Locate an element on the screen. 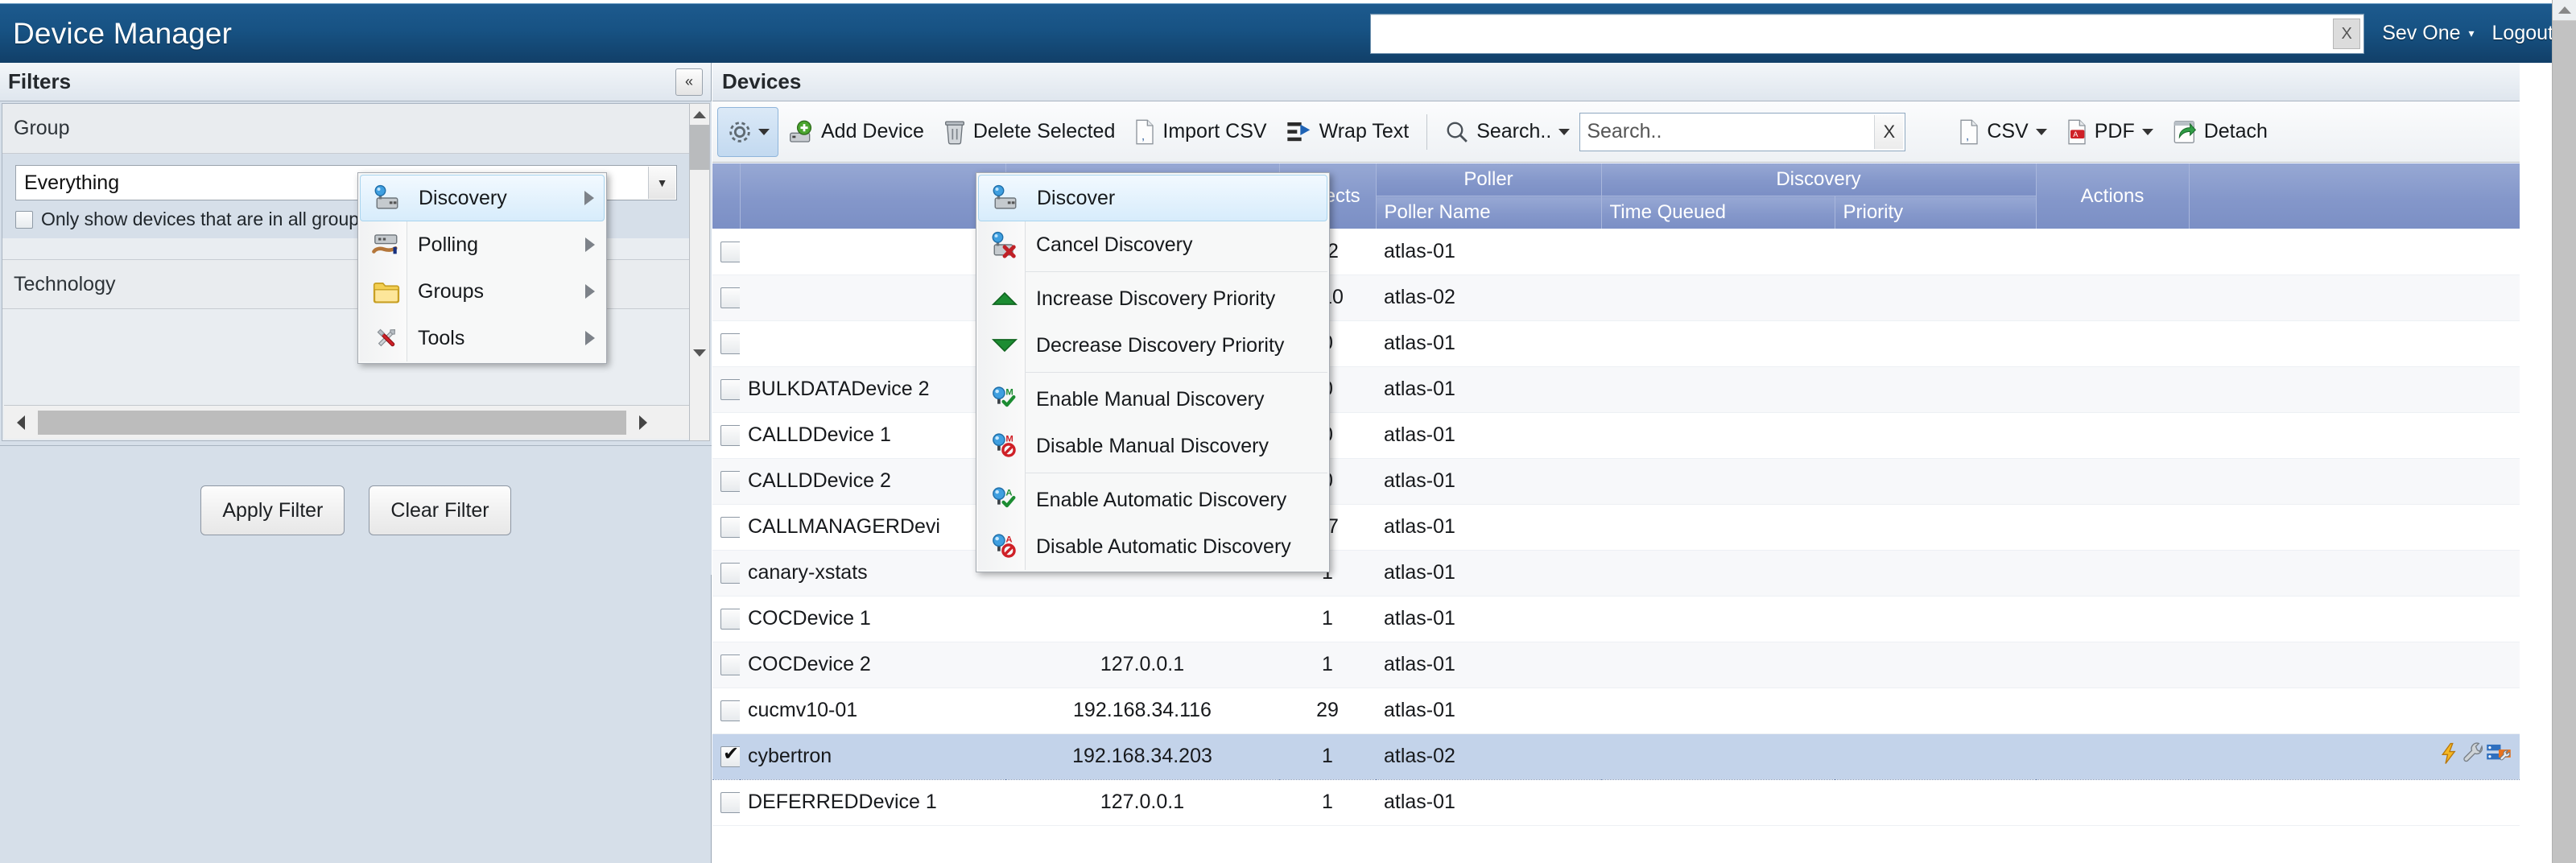 This screenshot has width=2576, height=863. export-csv-button: , CSV is located at coordinates (2002, 132).